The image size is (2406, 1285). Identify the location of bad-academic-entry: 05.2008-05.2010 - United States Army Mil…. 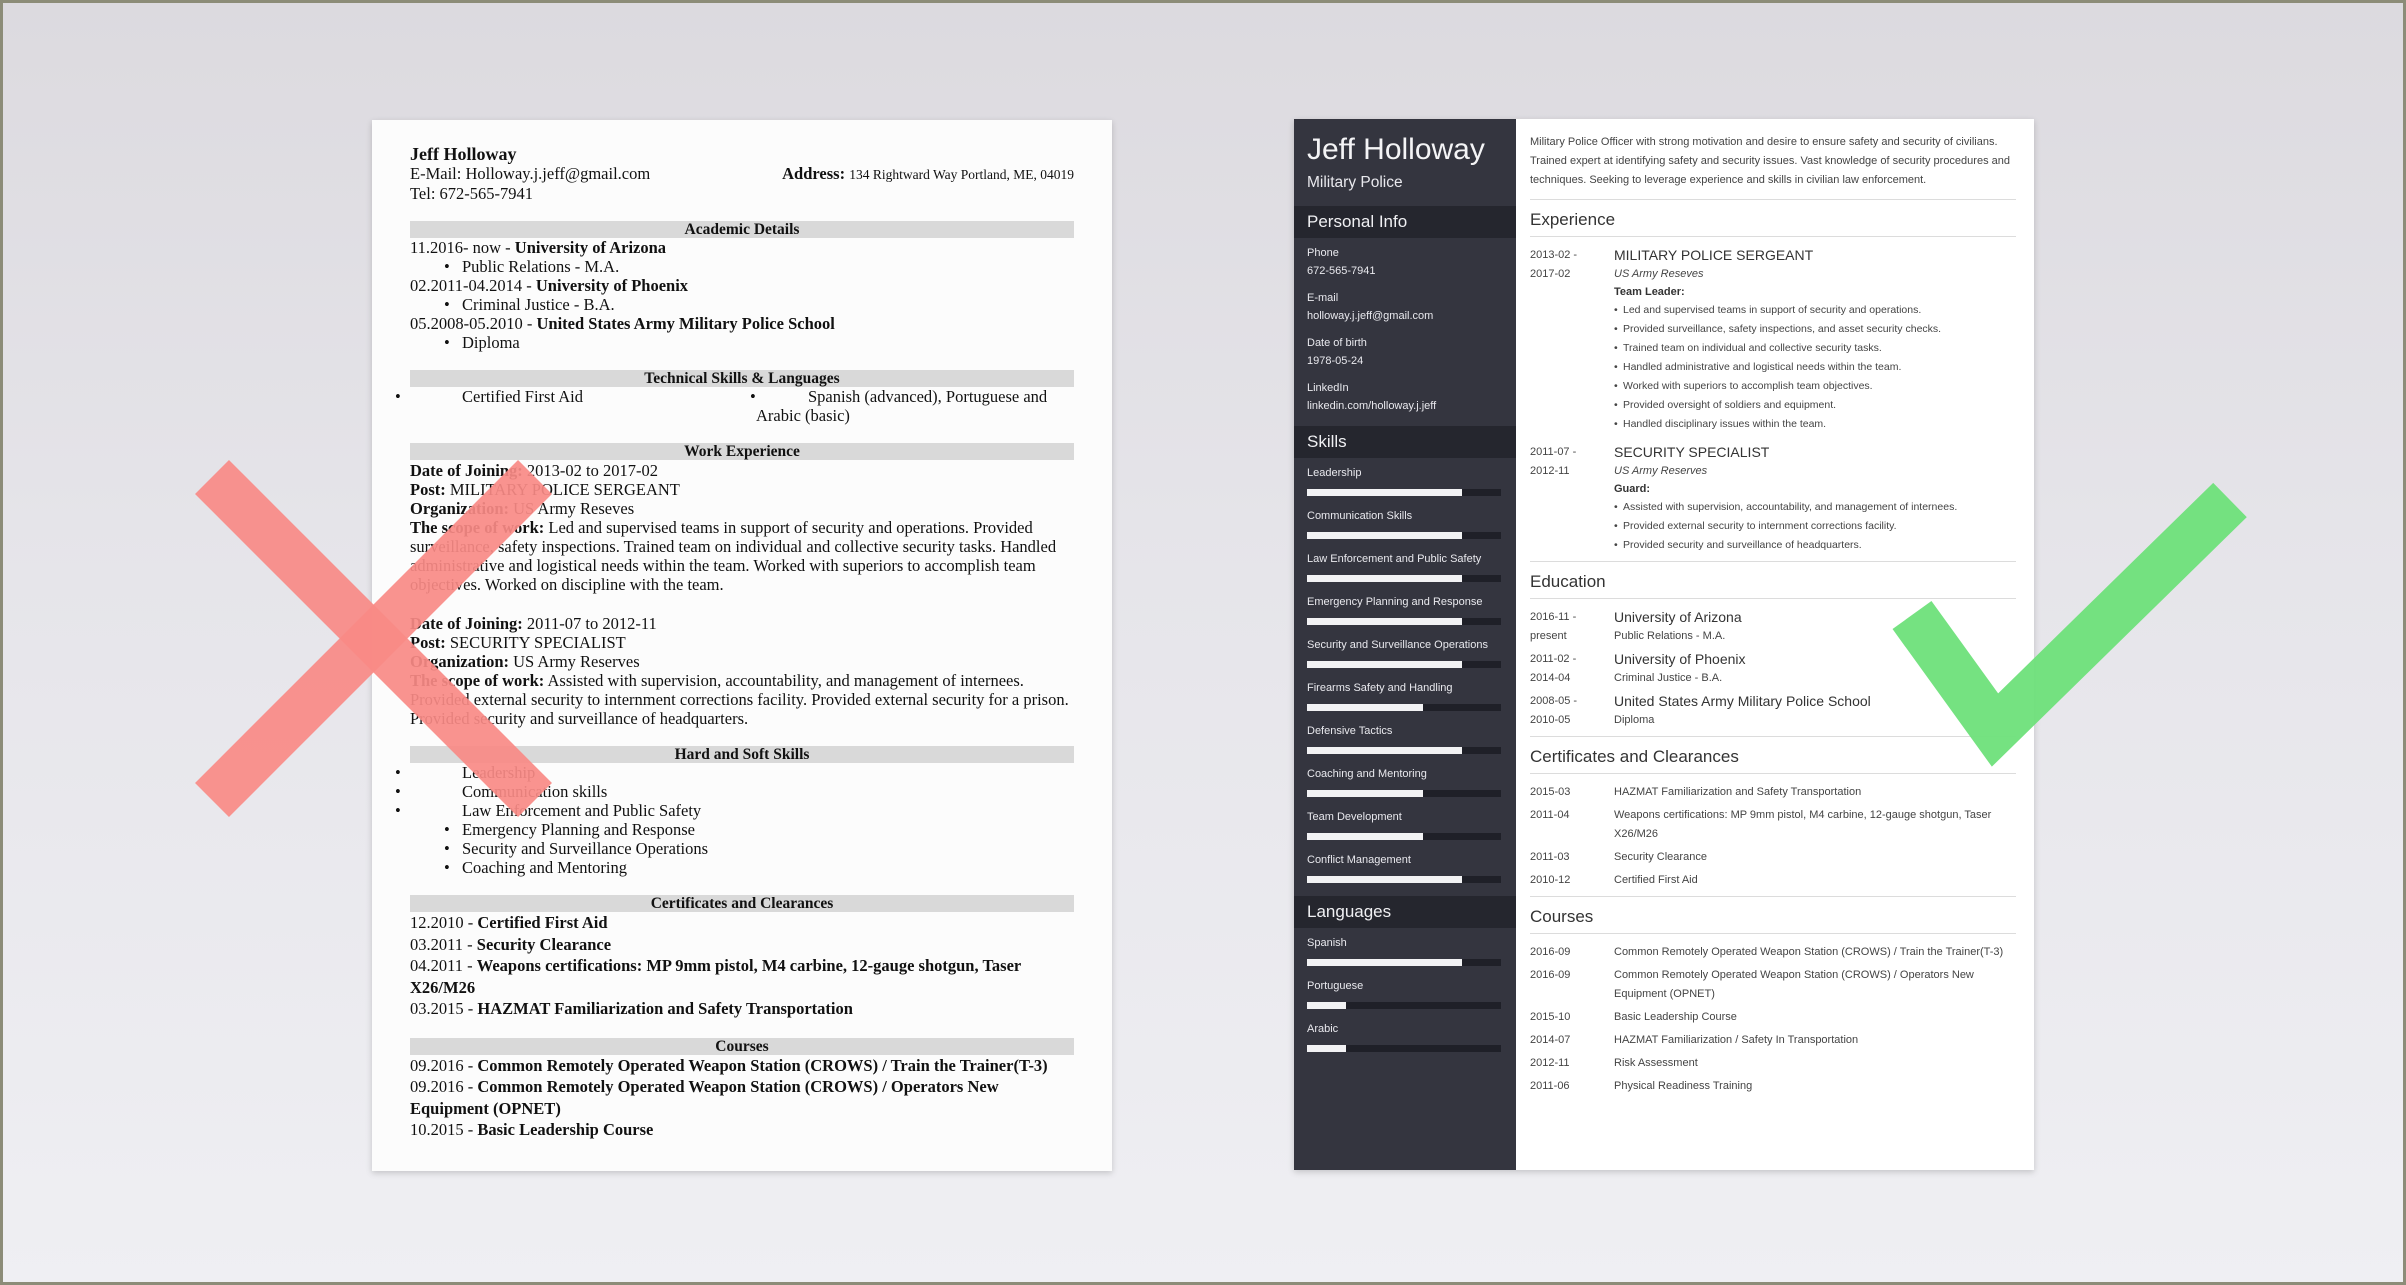
(742, 323).